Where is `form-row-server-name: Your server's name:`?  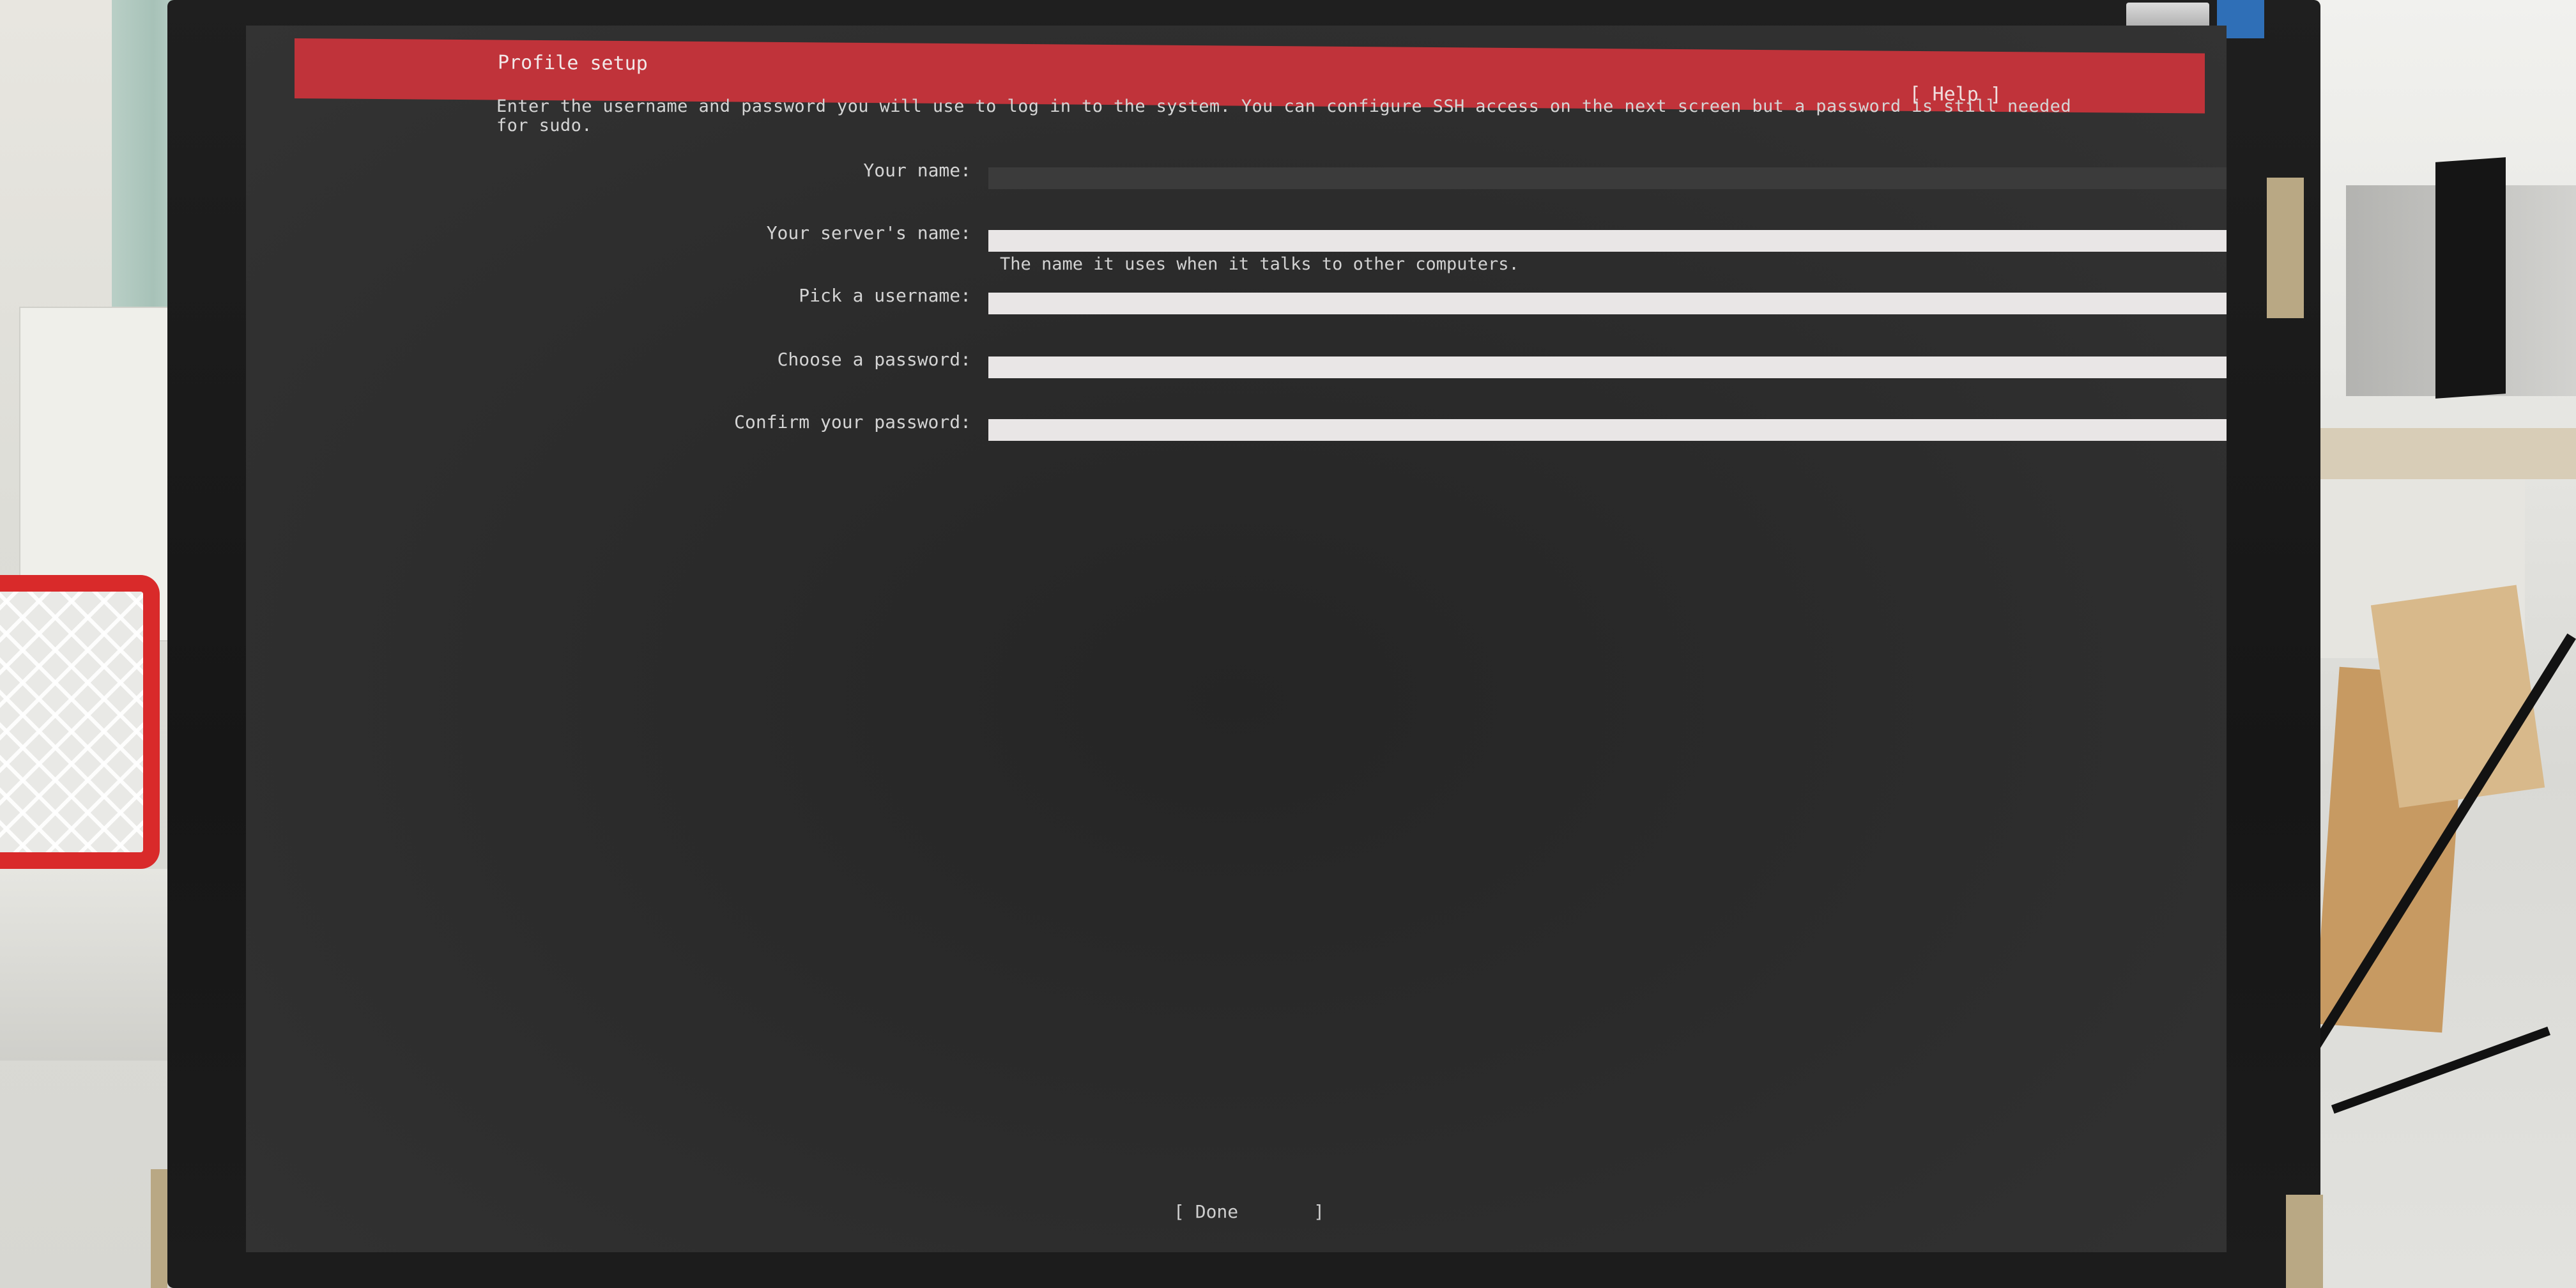
form-row-server-name: Your server's name: is located at coordinates (1236, 237).